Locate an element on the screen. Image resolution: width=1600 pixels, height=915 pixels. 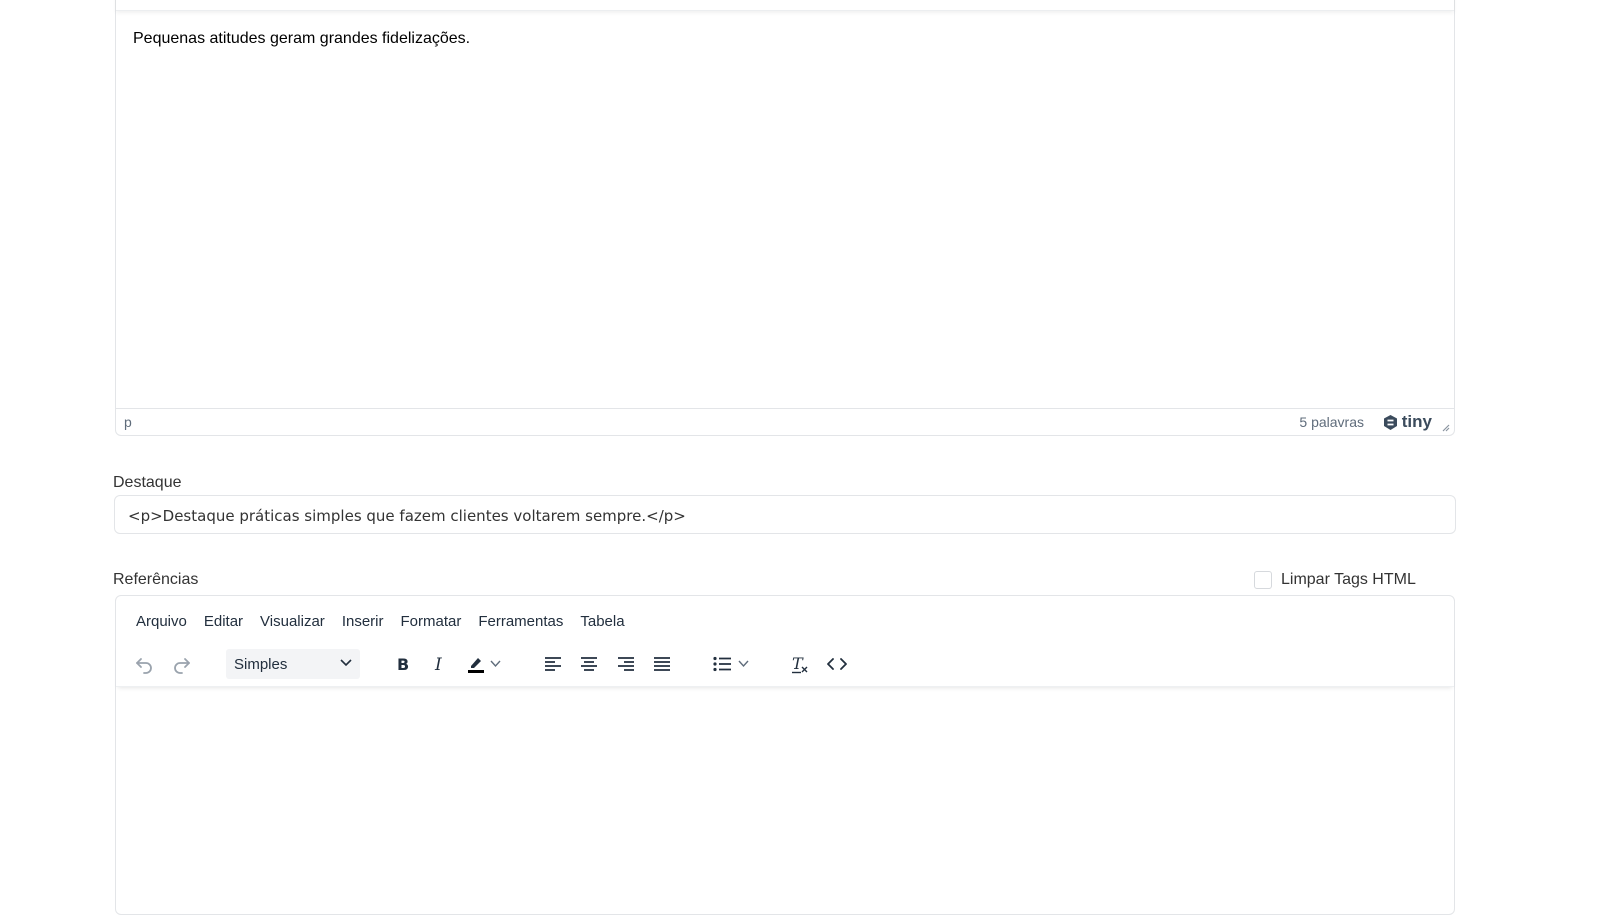
menu-formatar: Formatar is located at coordinates (431, 621).